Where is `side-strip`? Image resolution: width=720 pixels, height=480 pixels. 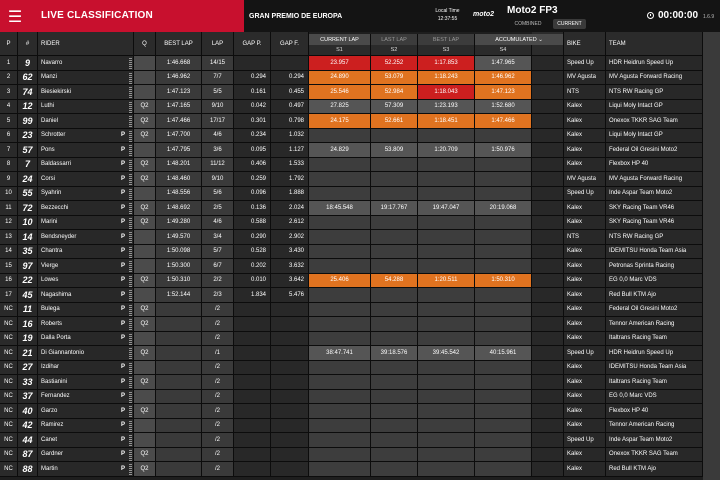 side-strip is located at coordinates (711, 256).